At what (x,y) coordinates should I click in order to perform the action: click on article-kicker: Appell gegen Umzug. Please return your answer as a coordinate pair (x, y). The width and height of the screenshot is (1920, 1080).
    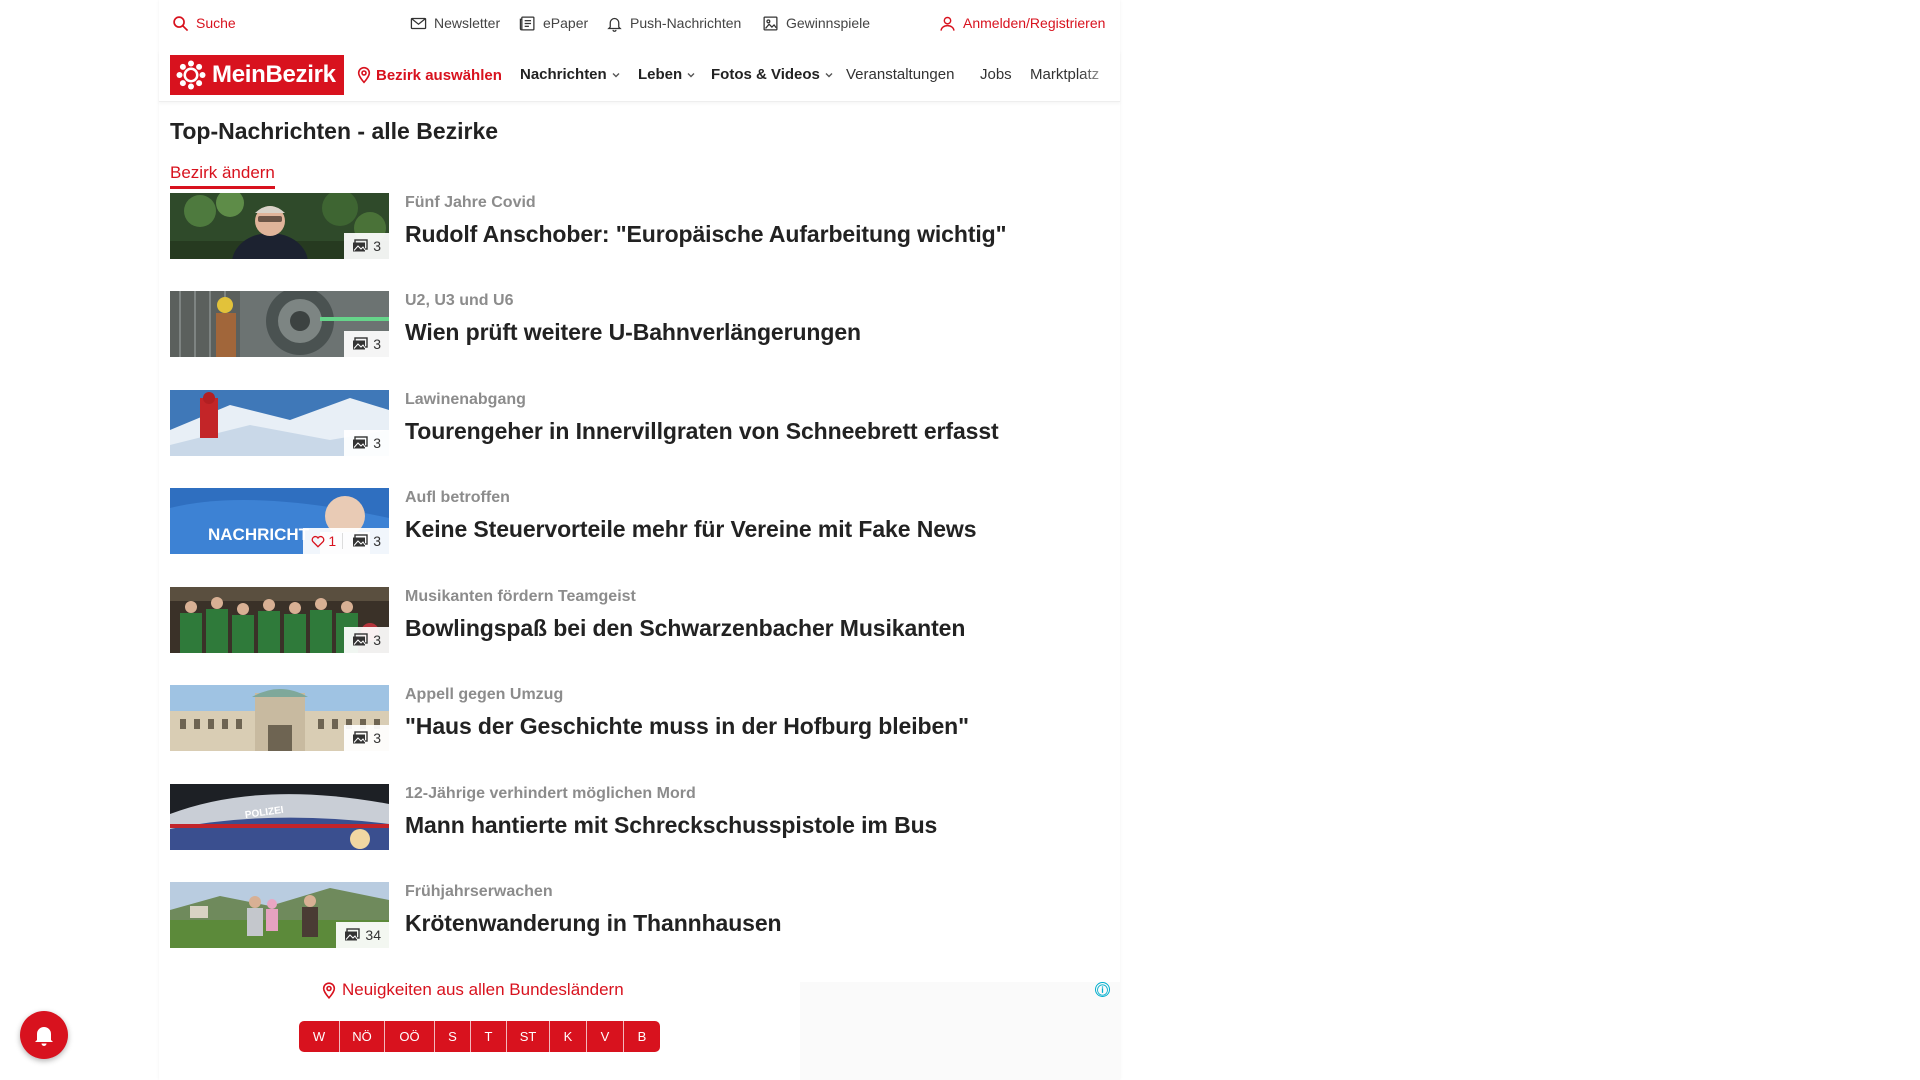
    Looking at the image, I should click on (484, 694).